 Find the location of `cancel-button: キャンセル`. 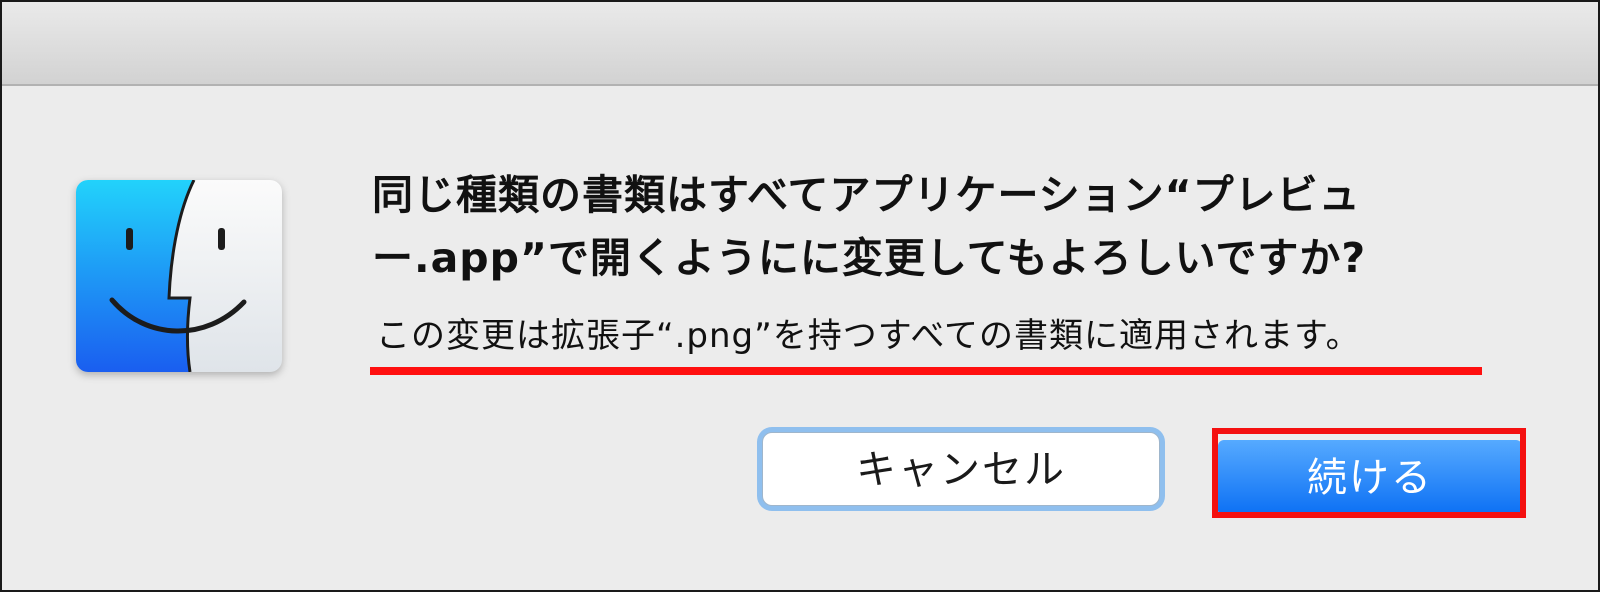

cancel-button: キャンセル is located at coordinates (961, 469).